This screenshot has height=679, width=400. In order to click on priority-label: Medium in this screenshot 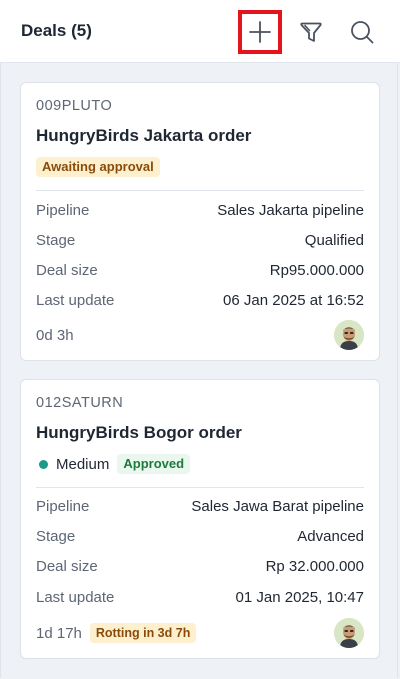, I will do `click(83, 464)`.